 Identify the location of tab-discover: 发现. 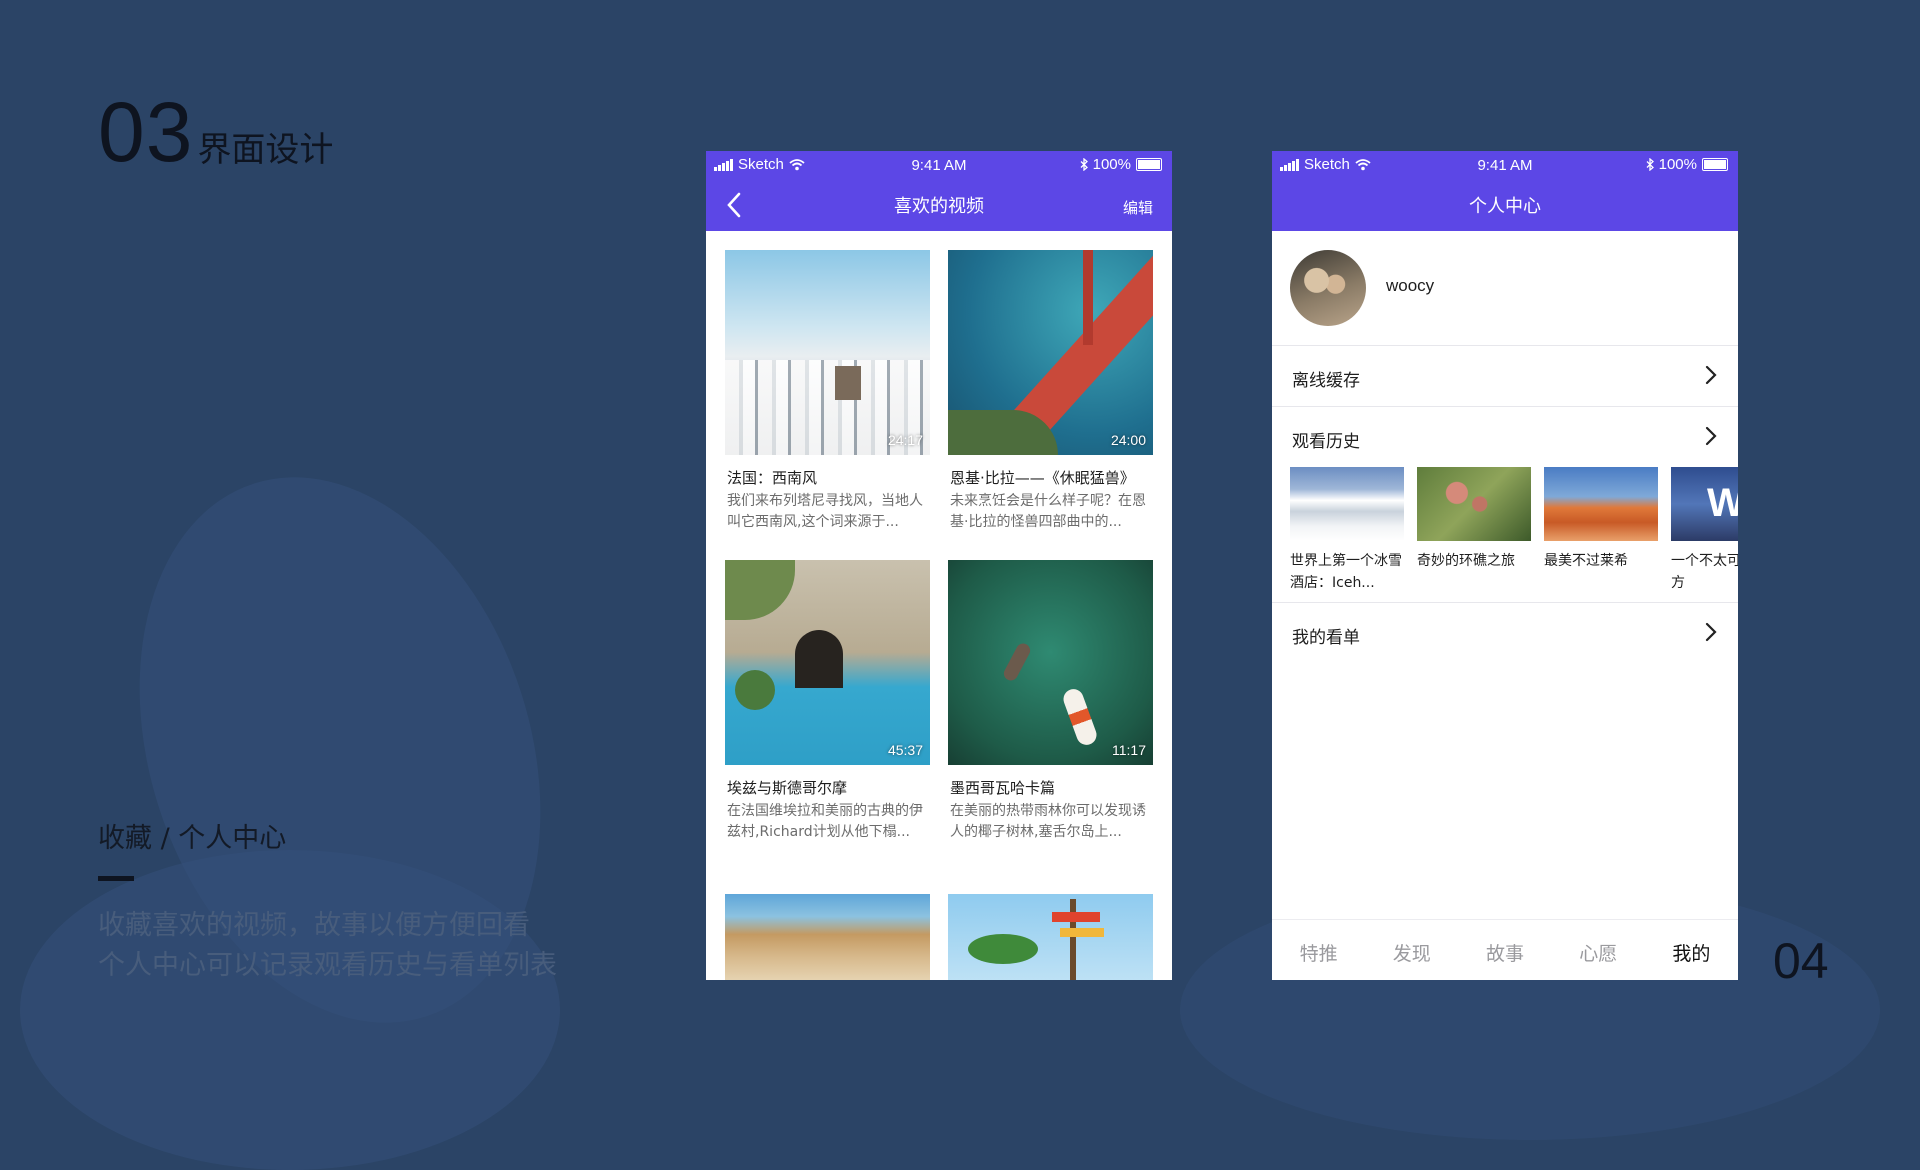
(1411, 950).